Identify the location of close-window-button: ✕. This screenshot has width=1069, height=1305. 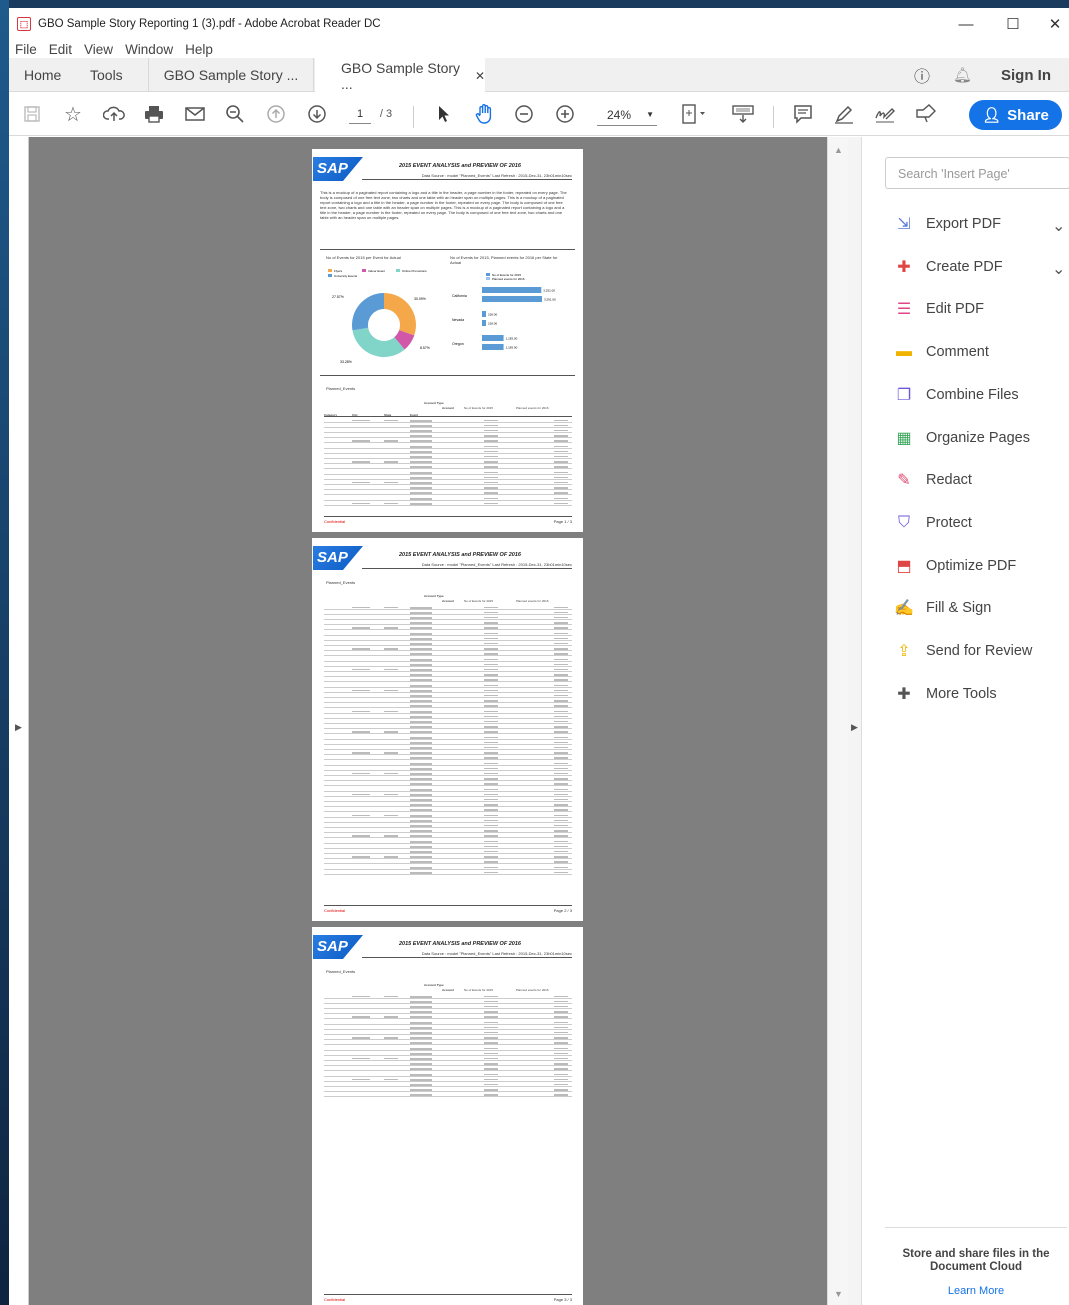
(1051, 24).